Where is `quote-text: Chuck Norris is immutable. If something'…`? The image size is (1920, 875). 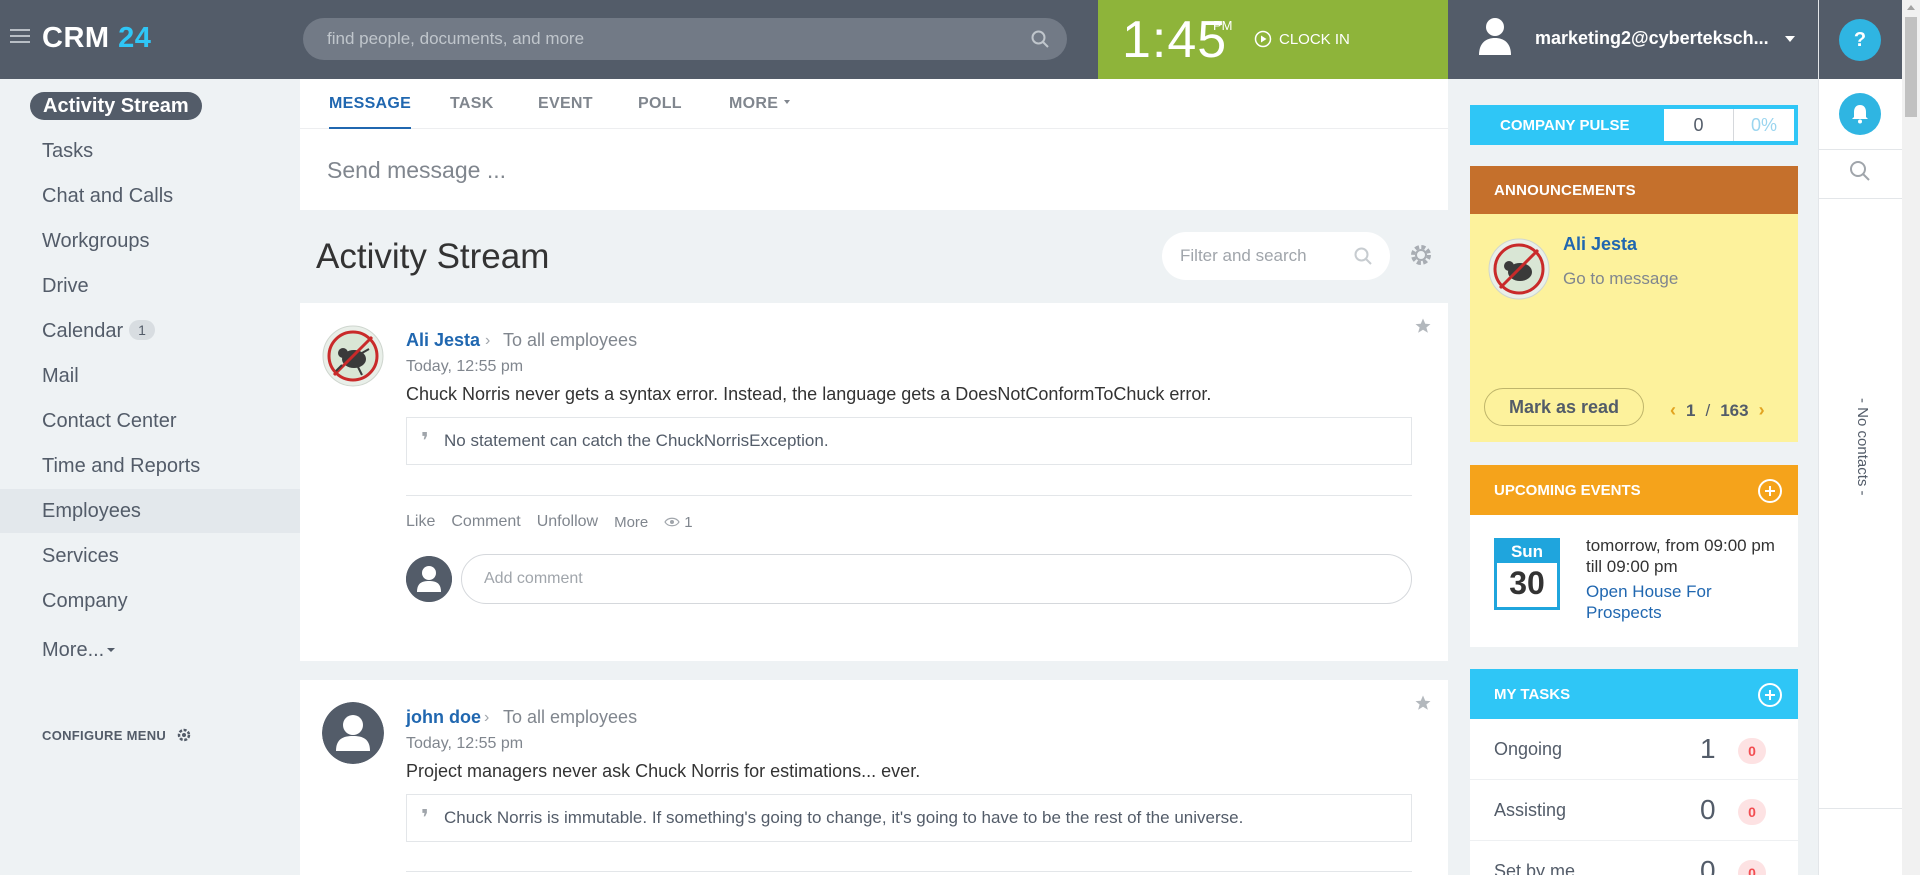
quote-text: Chuck Norris is immutable. If something'… is located at coordinates (844, 817).